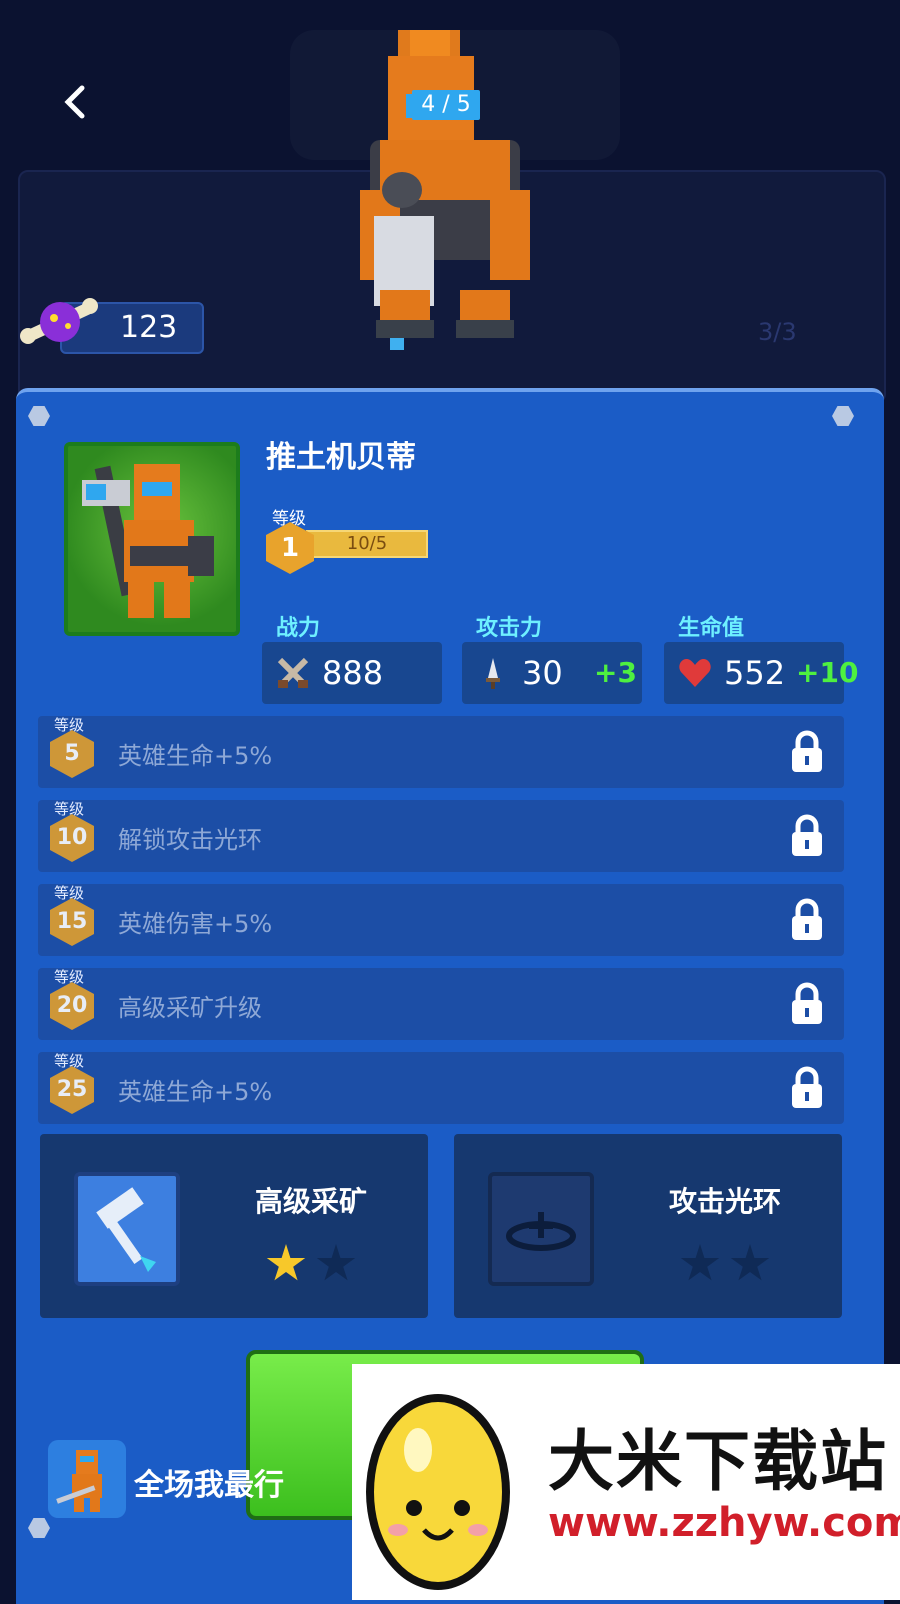  I want to click on perk-row: 10 等级 解锁攻击光环, so click(441, 836).